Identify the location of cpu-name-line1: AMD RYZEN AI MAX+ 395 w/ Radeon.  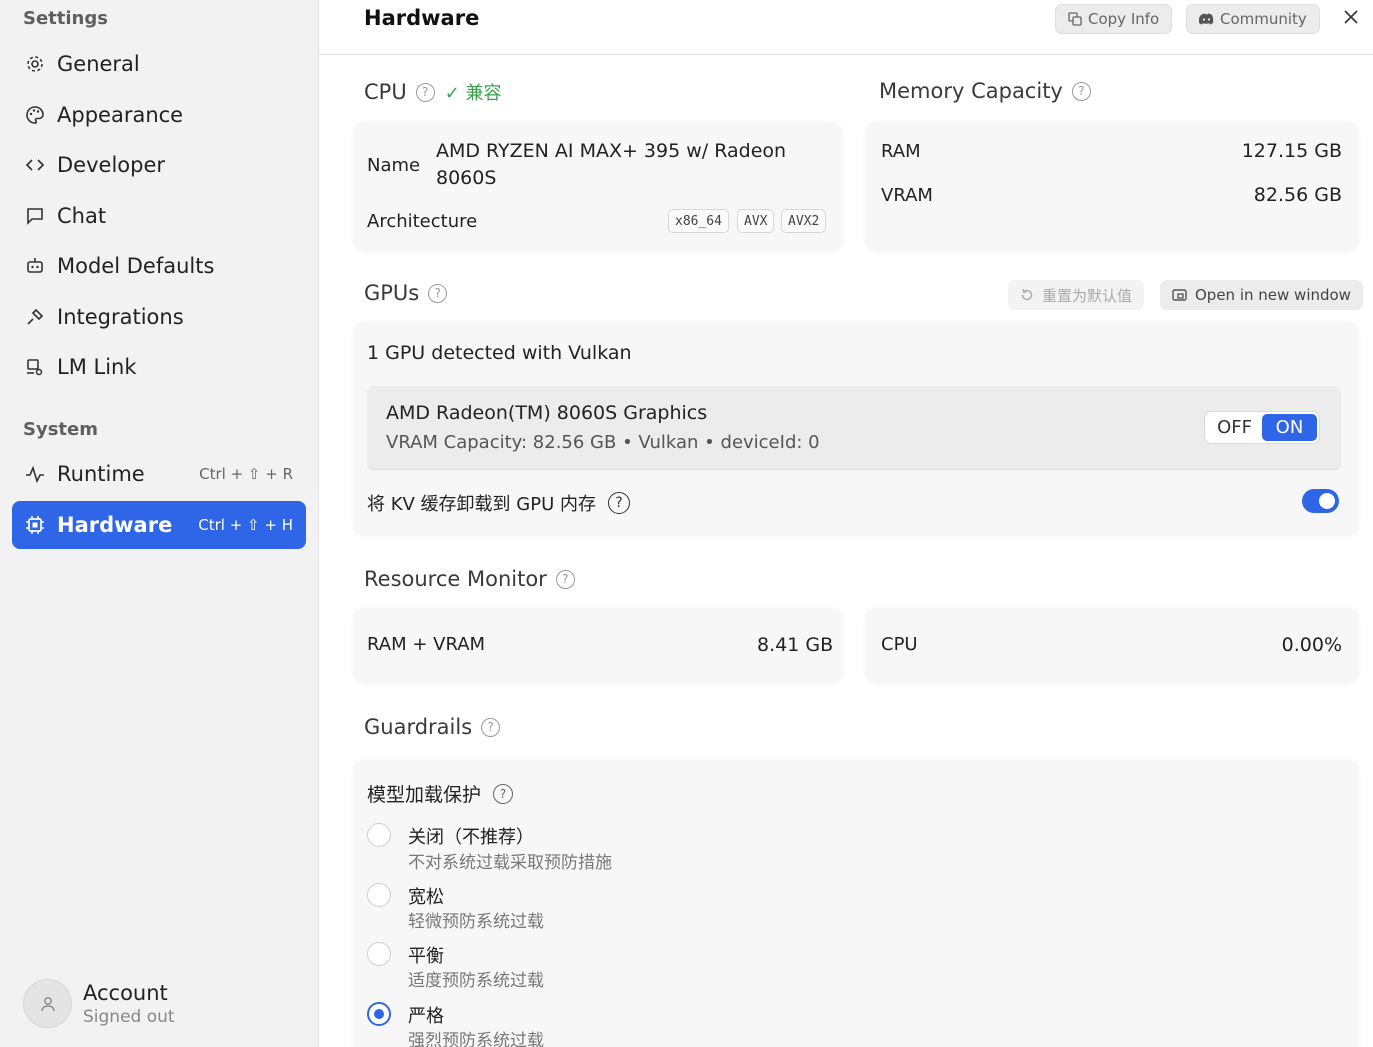
(611, 151).